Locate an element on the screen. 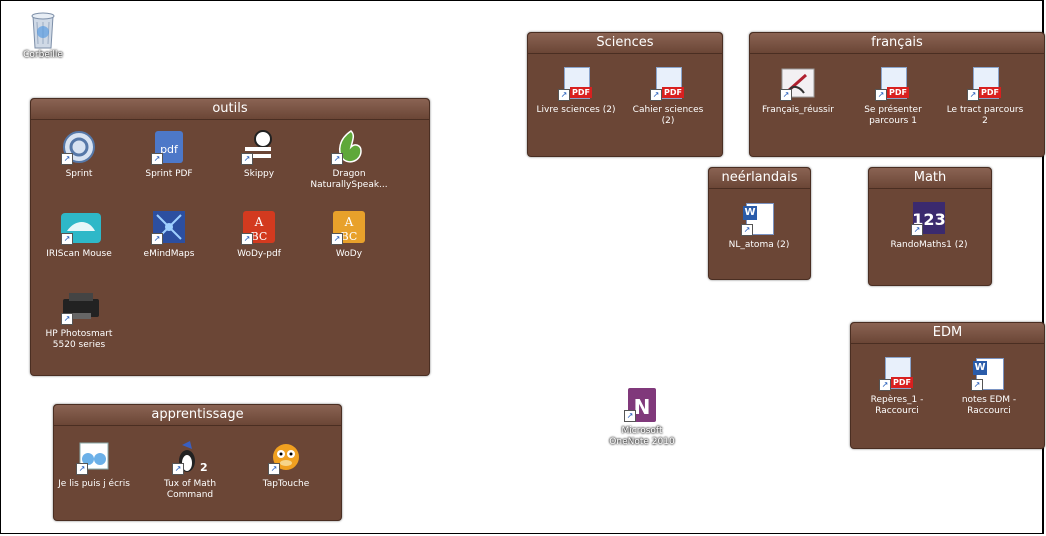 The width and height of the screenshot is (1046, 536). wody-pdf-icon: A BC ↗ is located at coordinates (259, 227).